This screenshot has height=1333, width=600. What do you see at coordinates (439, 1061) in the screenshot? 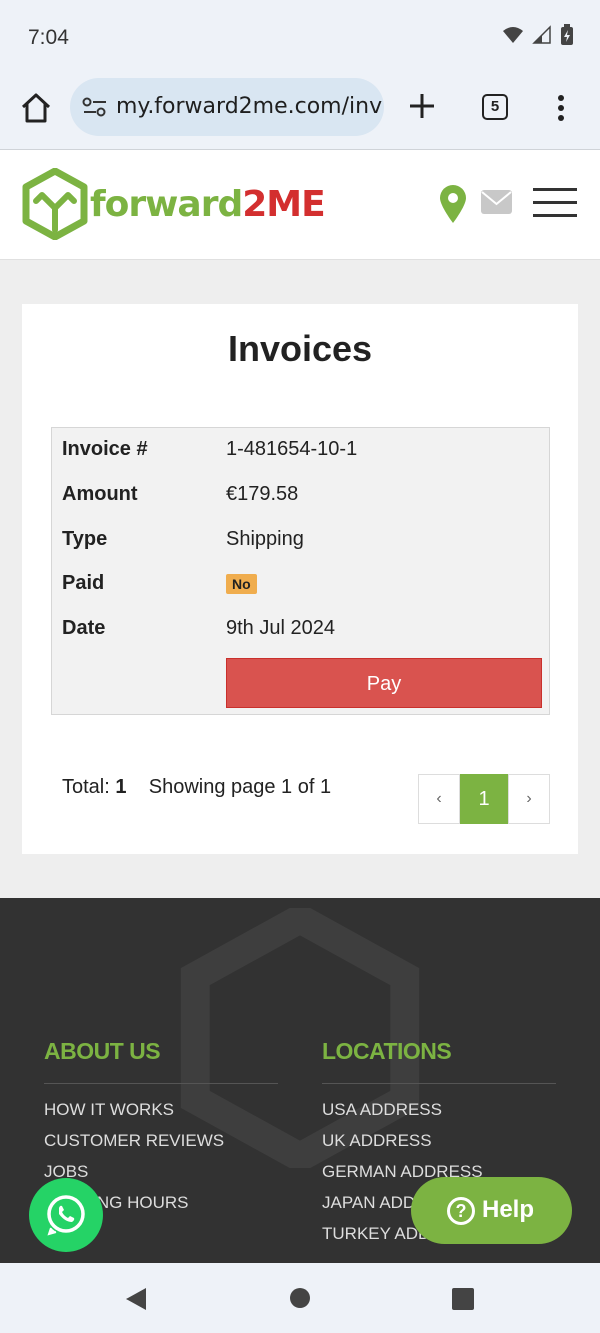
I see `locations-heading: LOCATIONS` at bounding box center [439, 1061].